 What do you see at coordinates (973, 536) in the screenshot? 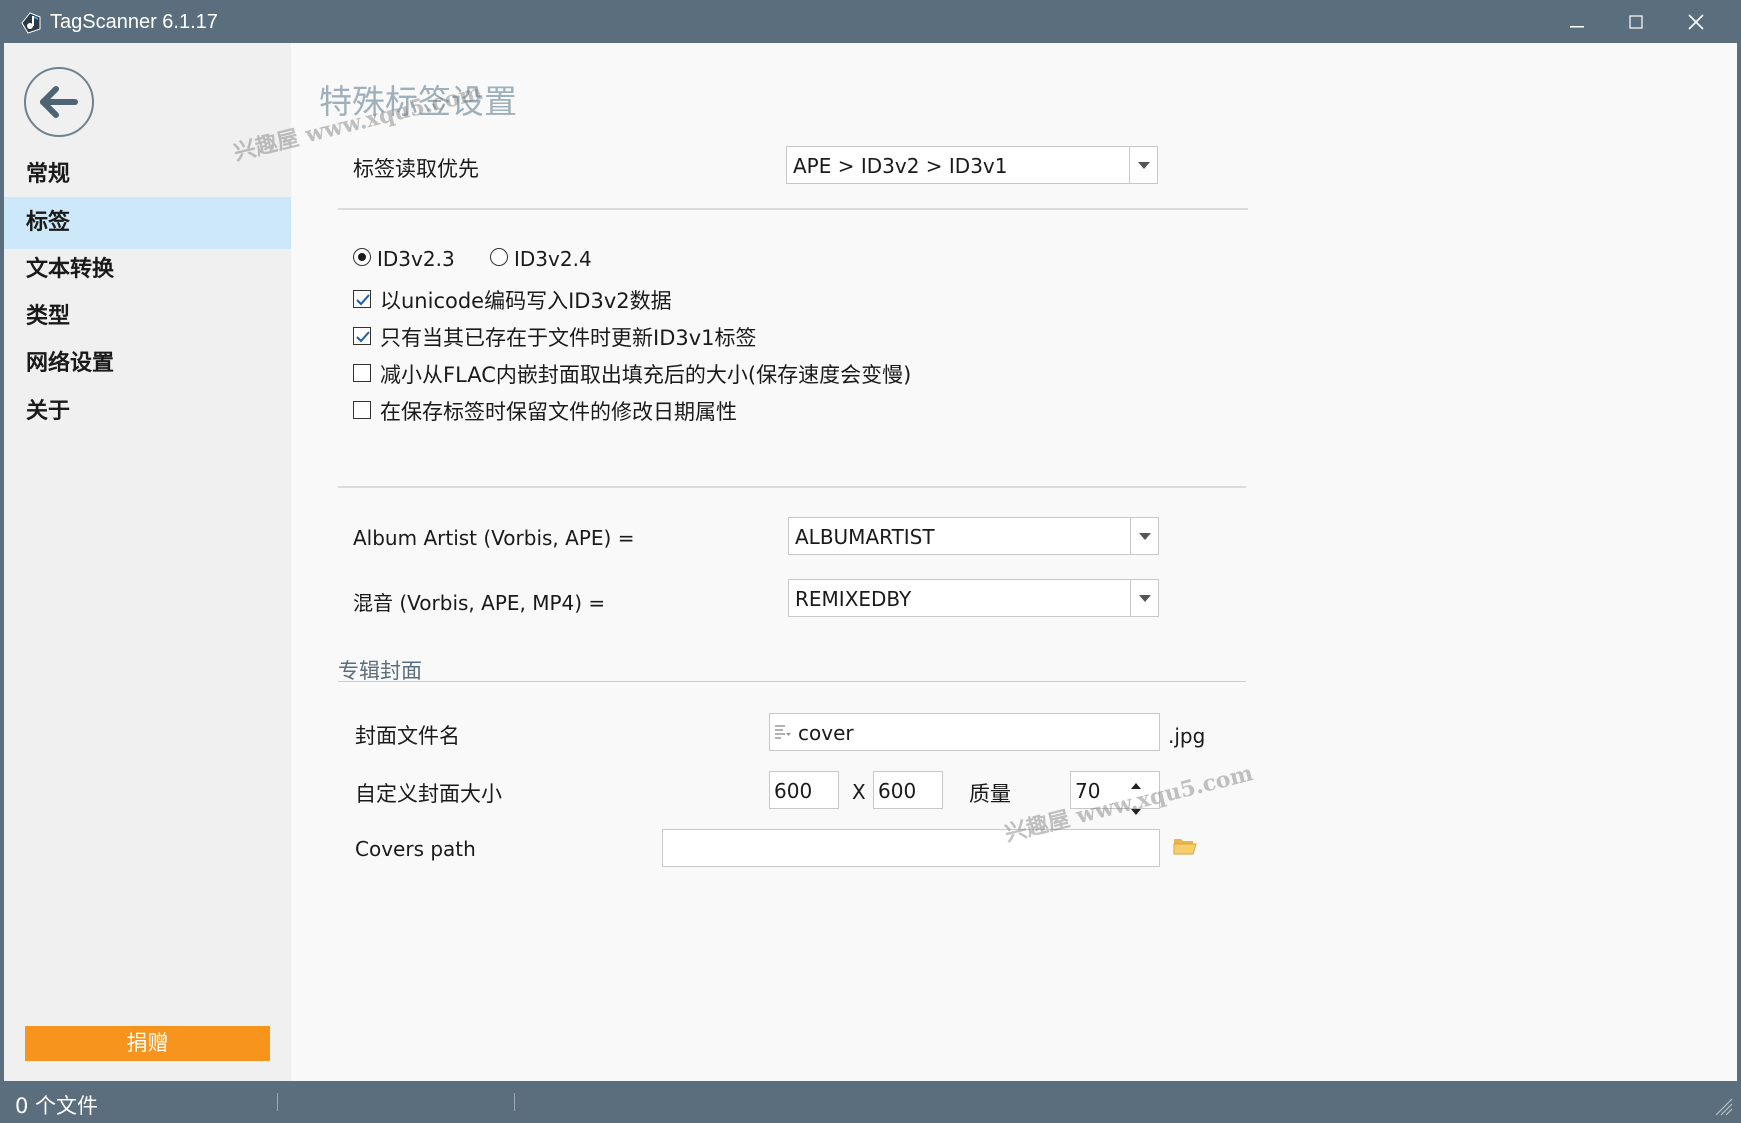
I see `album-artist-select: ALBUMARTIST` at bounding box center [973, 536].